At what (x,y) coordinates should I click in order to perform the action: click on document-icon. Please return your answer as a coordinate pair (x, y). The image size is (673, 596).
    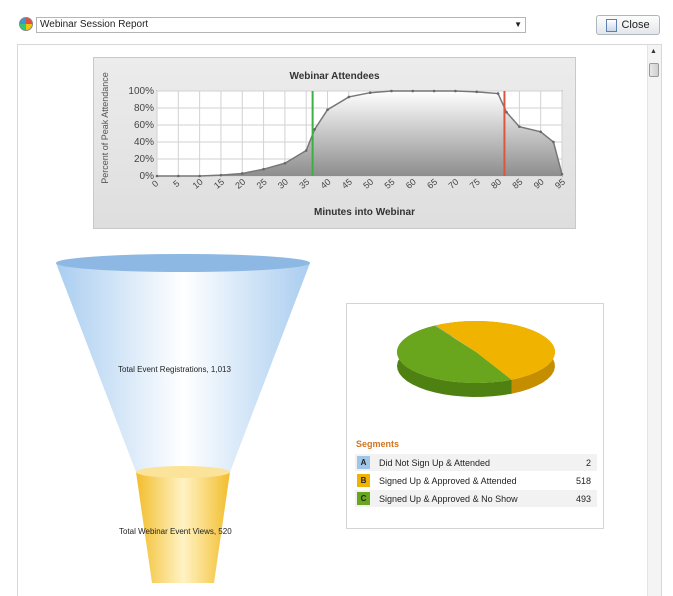
    Looking at the image, I should click on (612, 25).